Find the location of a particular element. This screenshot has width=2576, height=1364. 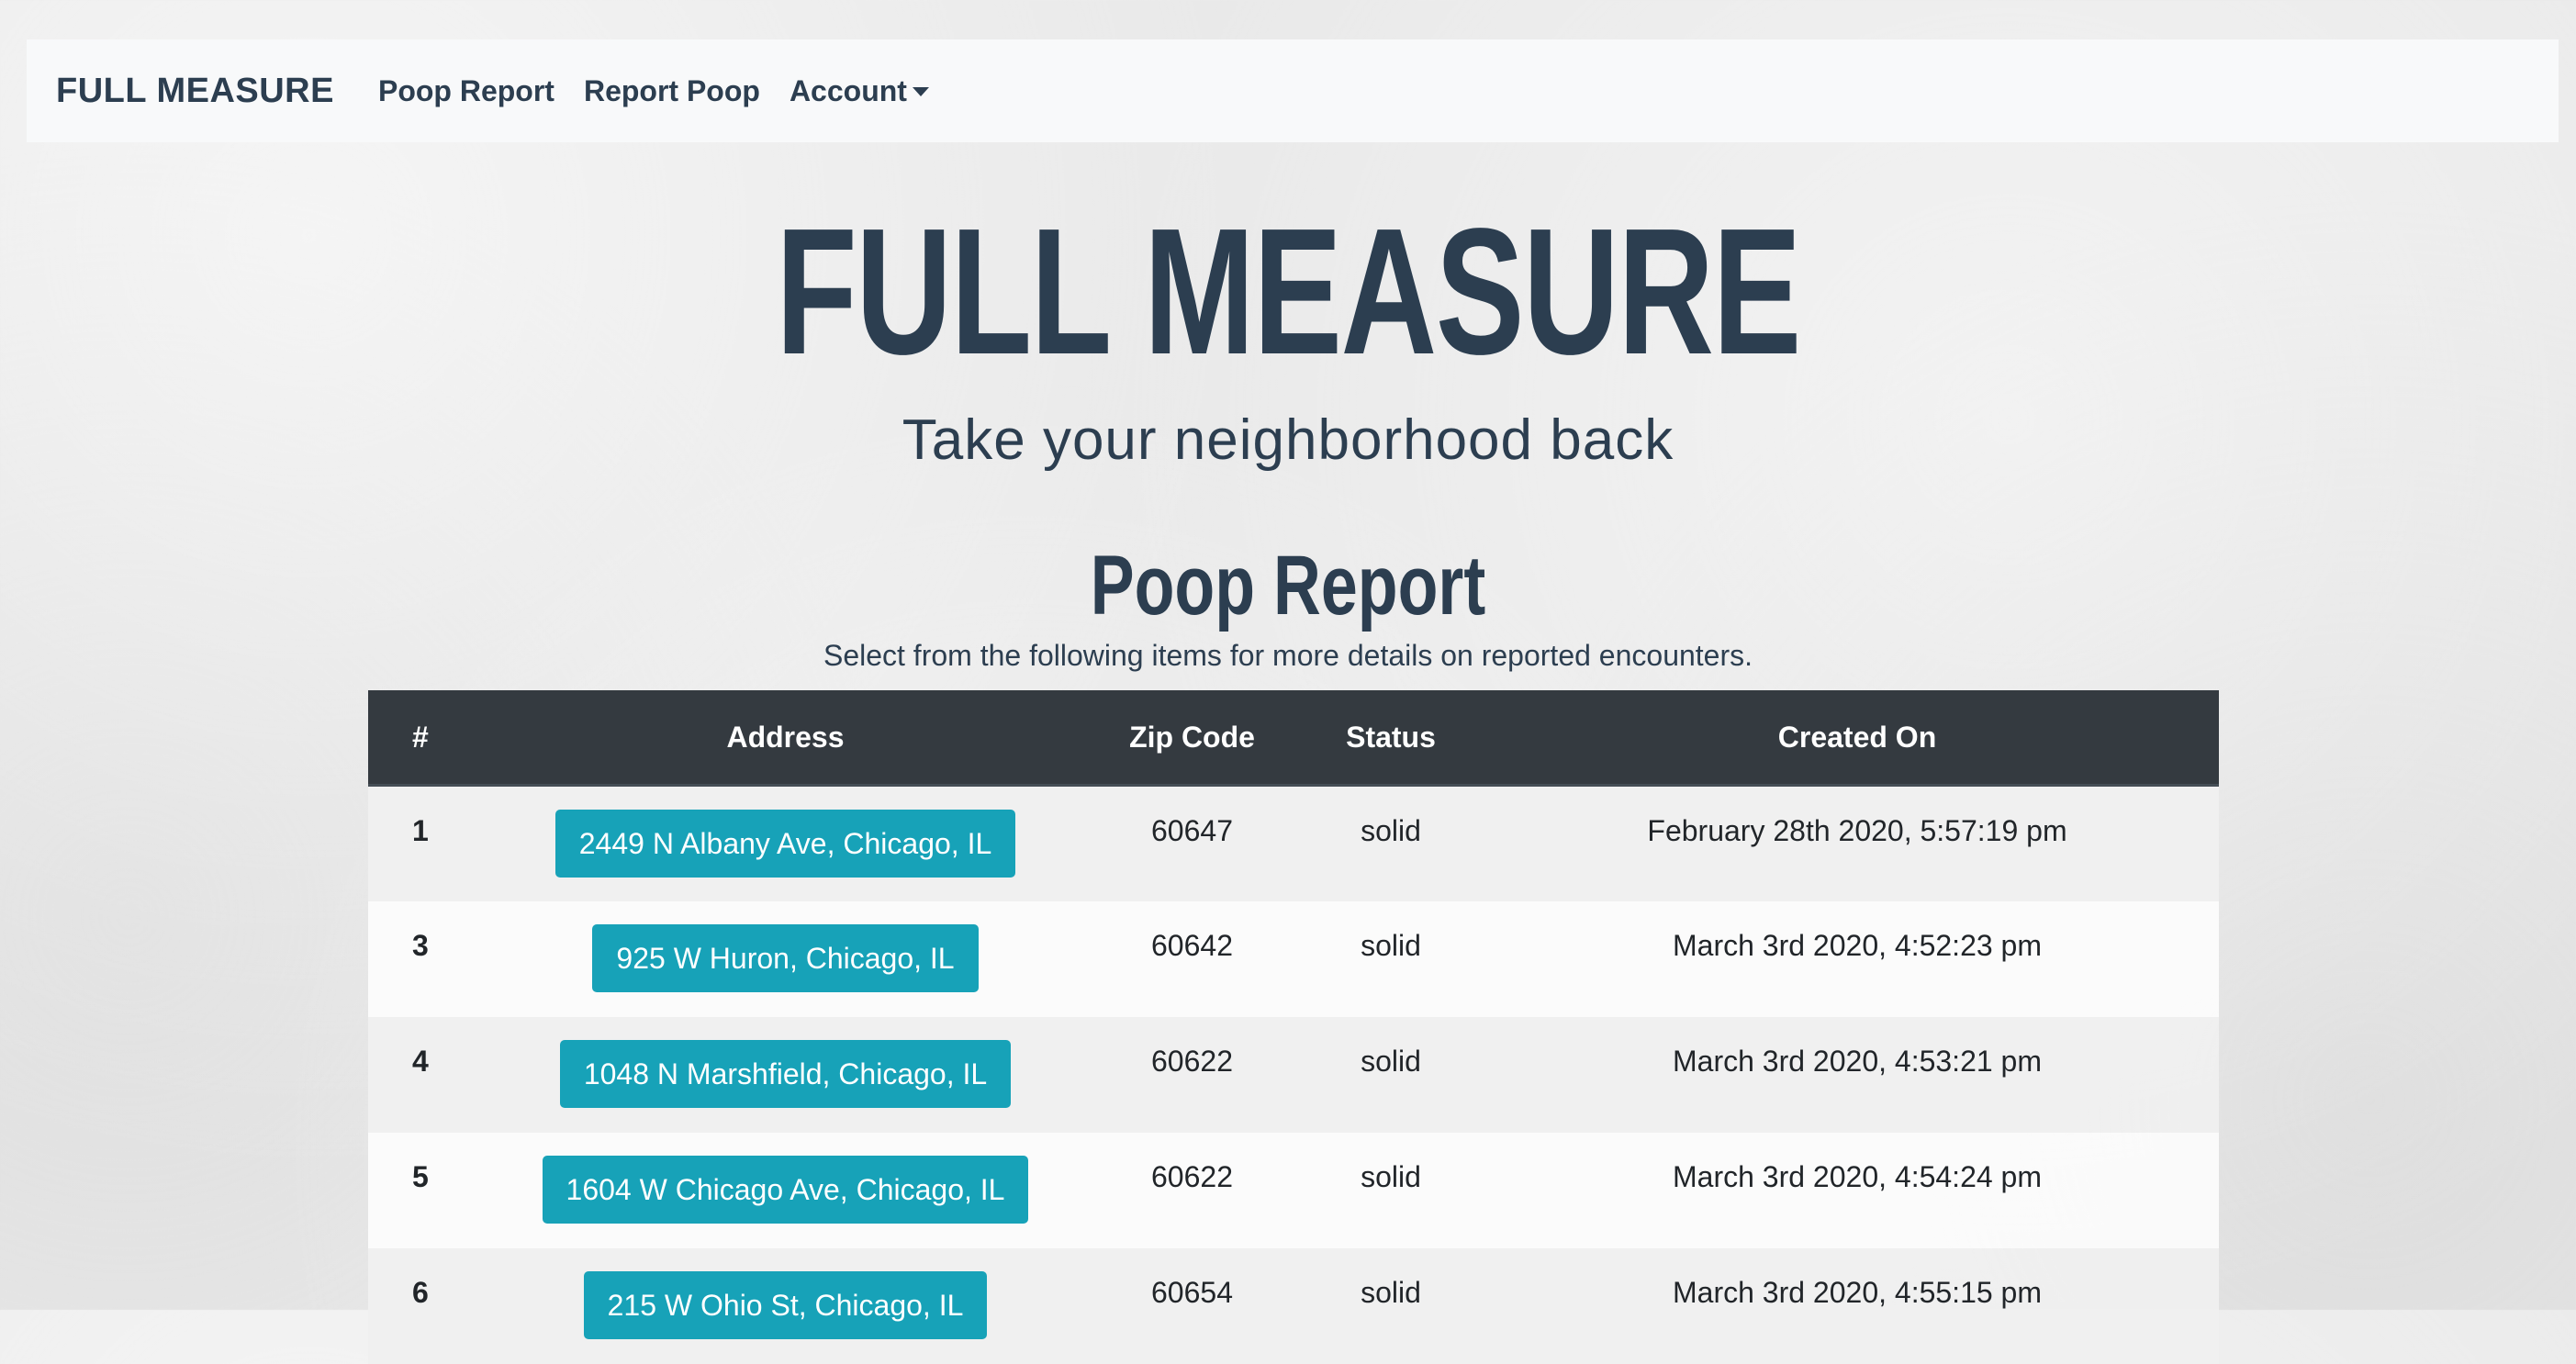

address-button: 2449 N Albany Ave, Chicago, IL is located at coordinates (785, 844).